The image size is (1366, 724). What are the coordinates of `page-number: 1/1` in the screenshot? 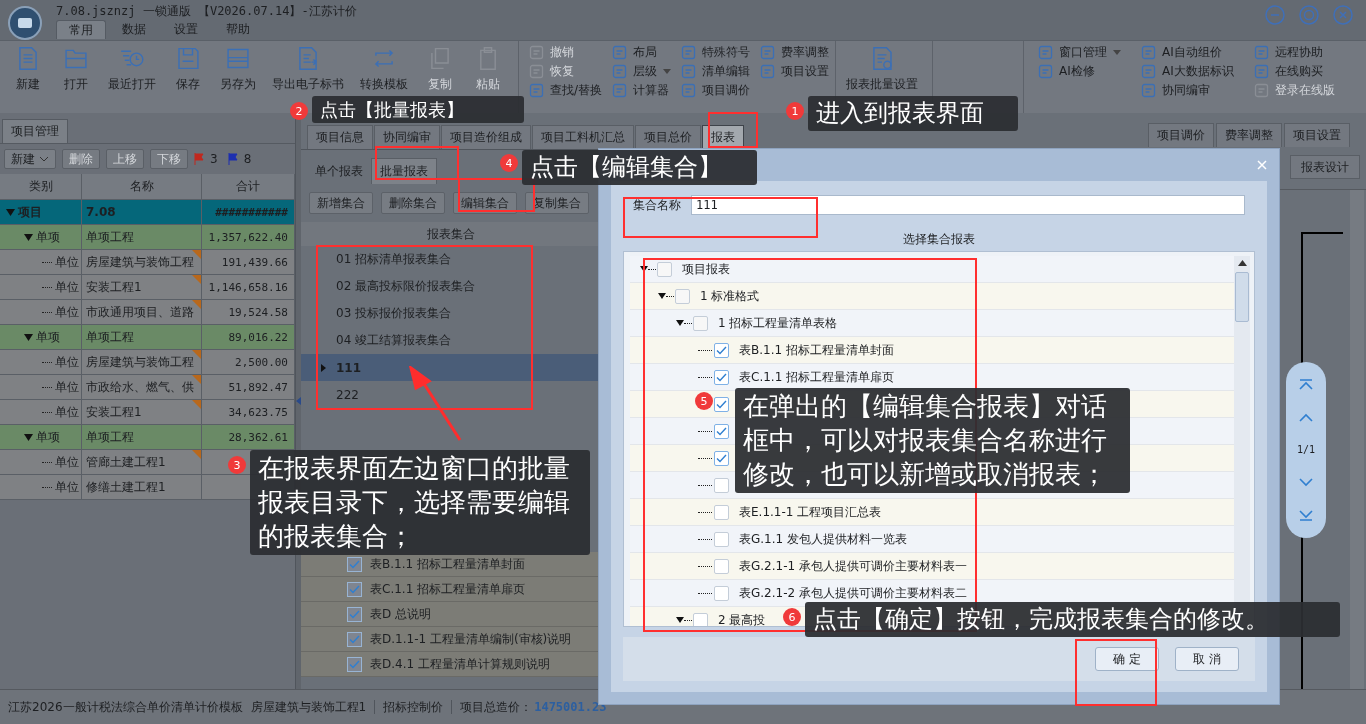 It's located at (1306, 450).